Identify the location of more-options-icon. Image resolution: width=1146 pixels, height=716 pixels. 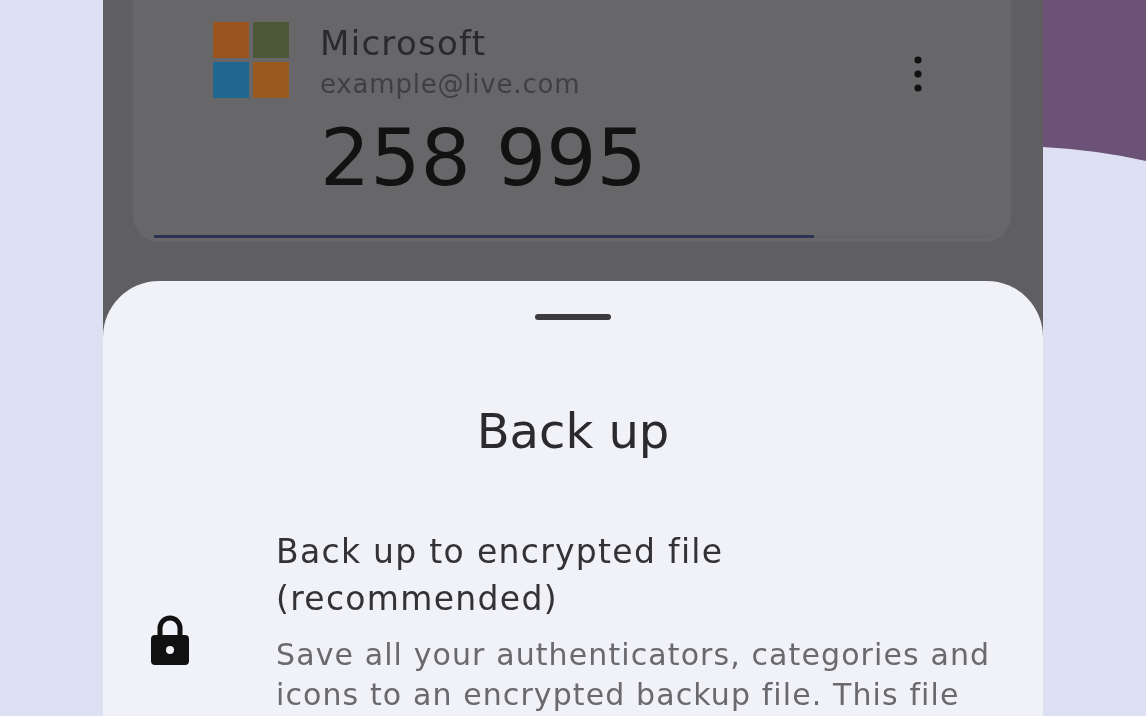
(918, 74).